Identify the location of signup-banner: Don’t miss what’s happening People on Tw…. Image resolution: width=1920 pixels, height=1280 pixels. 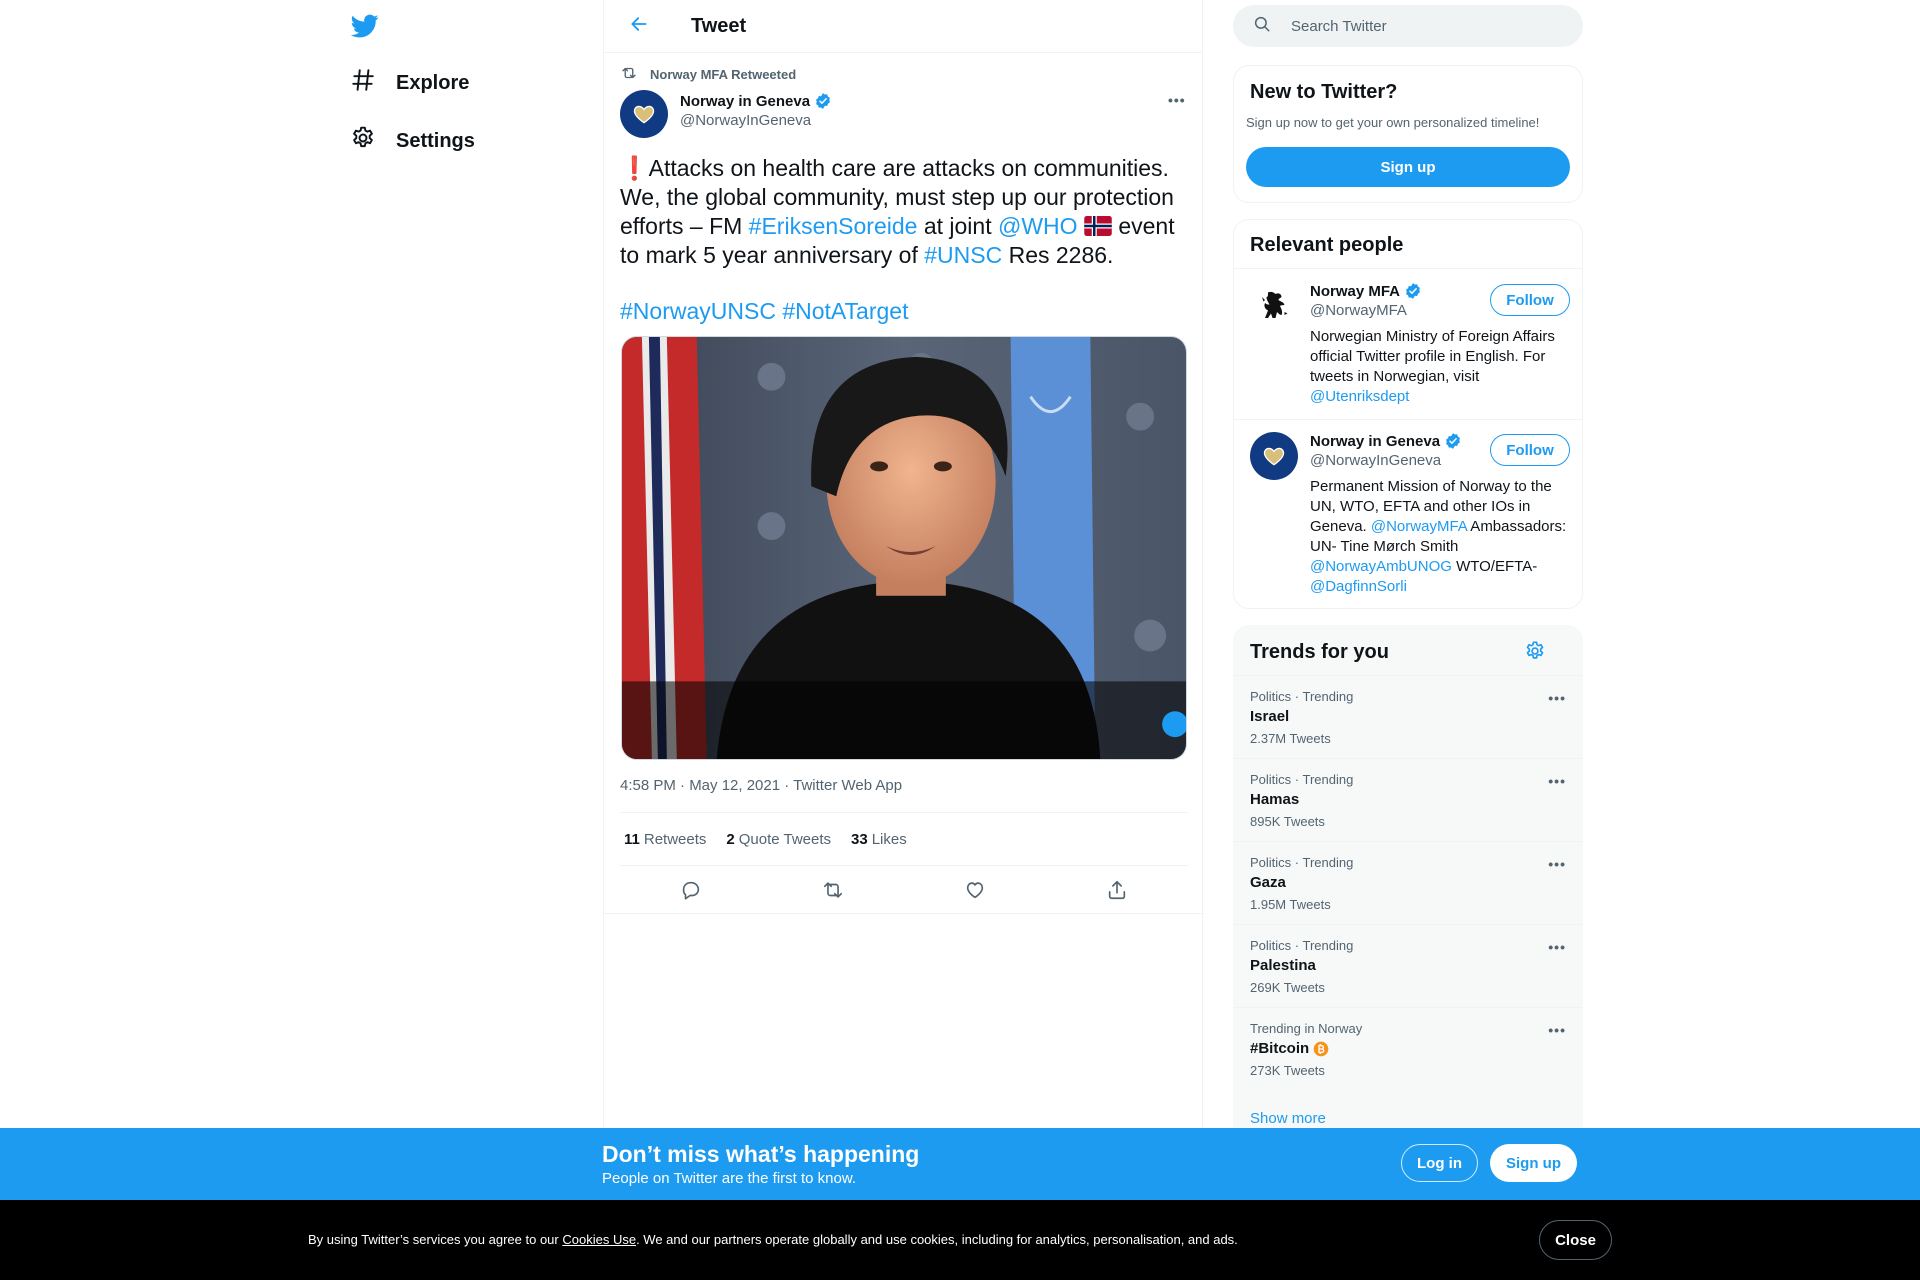
(960, 1164).